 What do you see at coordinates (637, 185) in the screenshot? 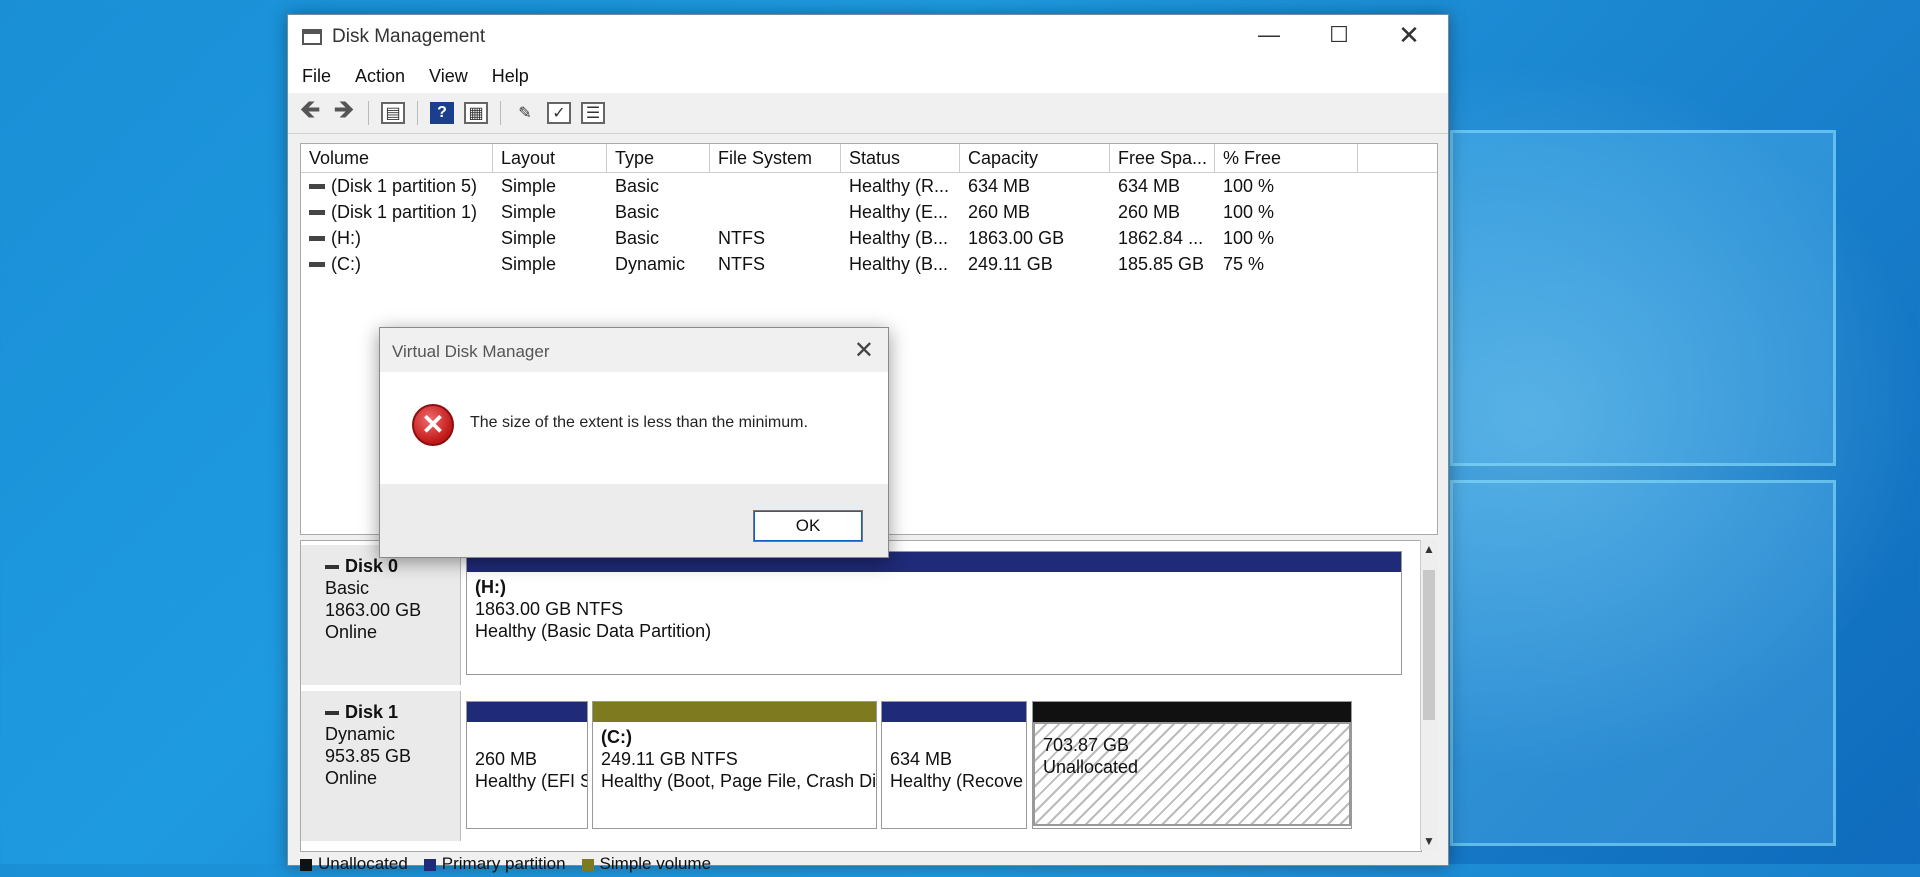
I see `cell-type: Basic` at bounding box center [637, 185].